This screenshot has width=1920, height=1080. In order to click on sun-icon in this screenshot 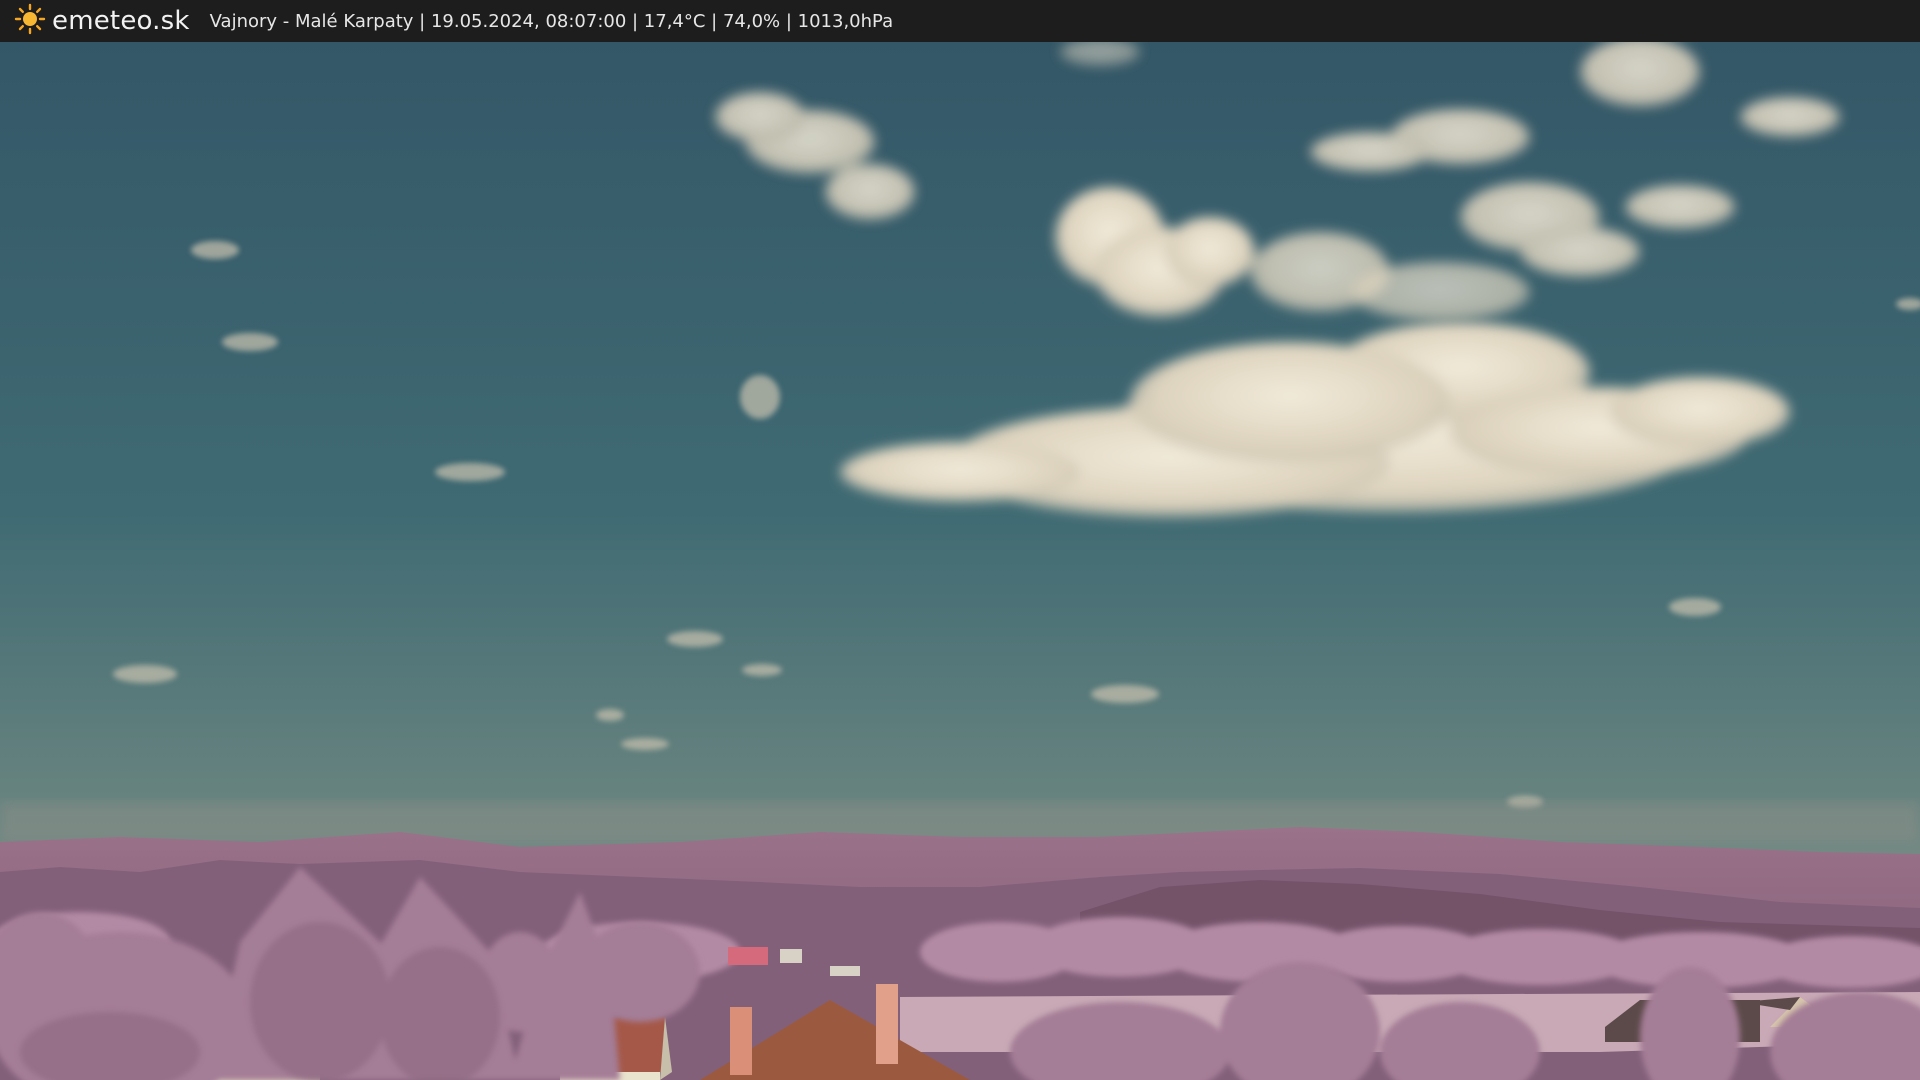, I will do `click(30, 21)`.